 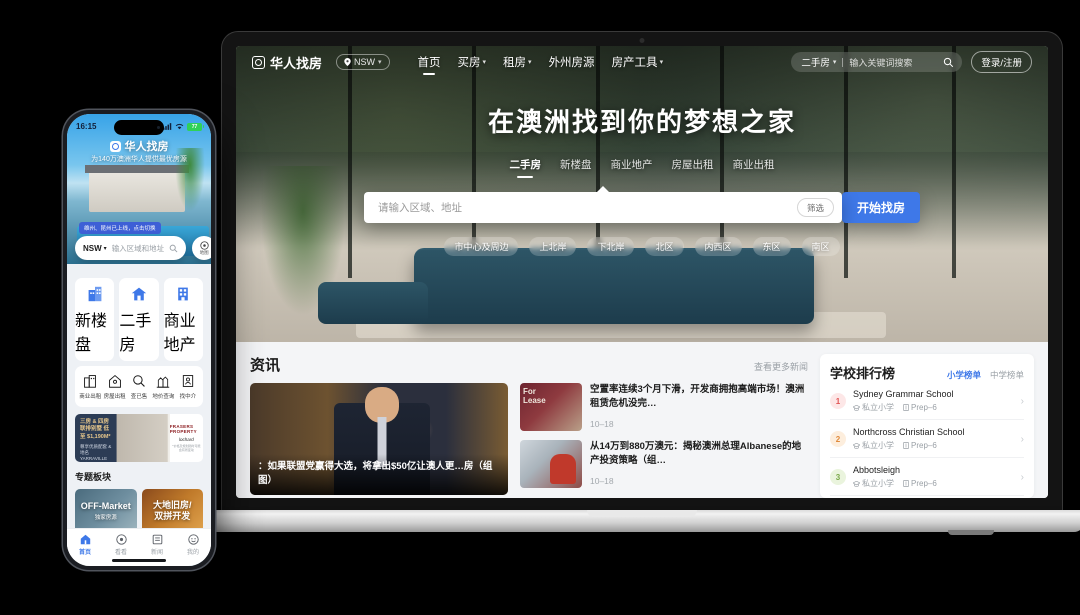 What do you see at coordinates (927, 401) in the screenshot?
I see `school-list-item: 1 Sydney Grammar School 私立小学 Prep–6 ›` at bounding box center [927, 401].